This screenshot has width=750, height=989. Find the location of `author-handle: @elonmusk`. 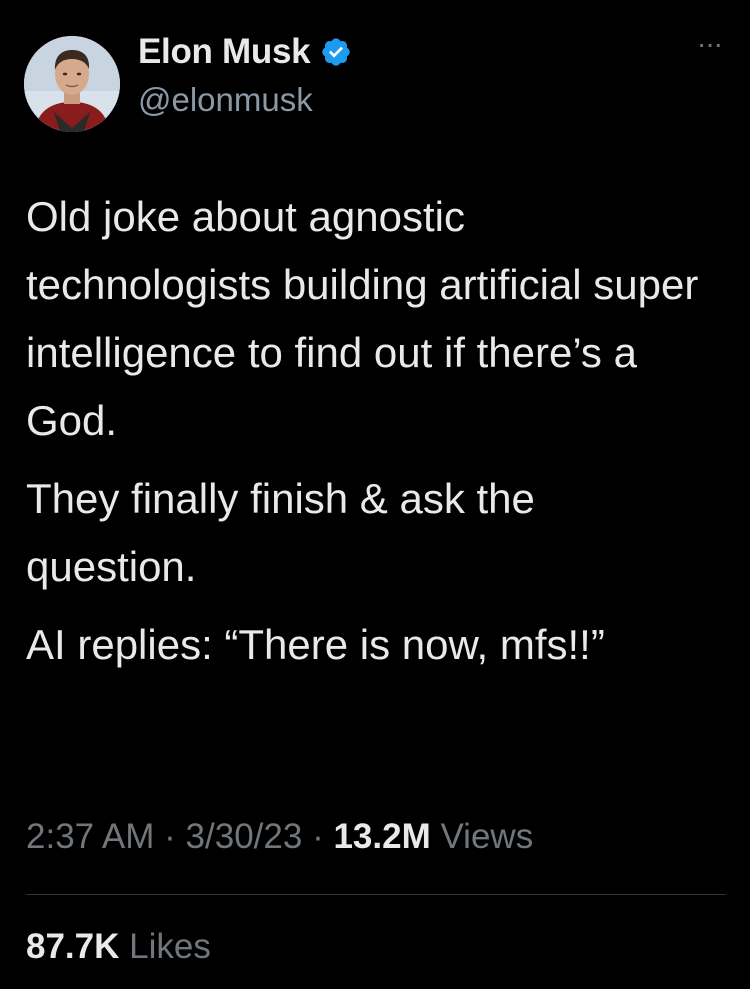

author-handle: @elonmusk is located at coordinates (225, 100).